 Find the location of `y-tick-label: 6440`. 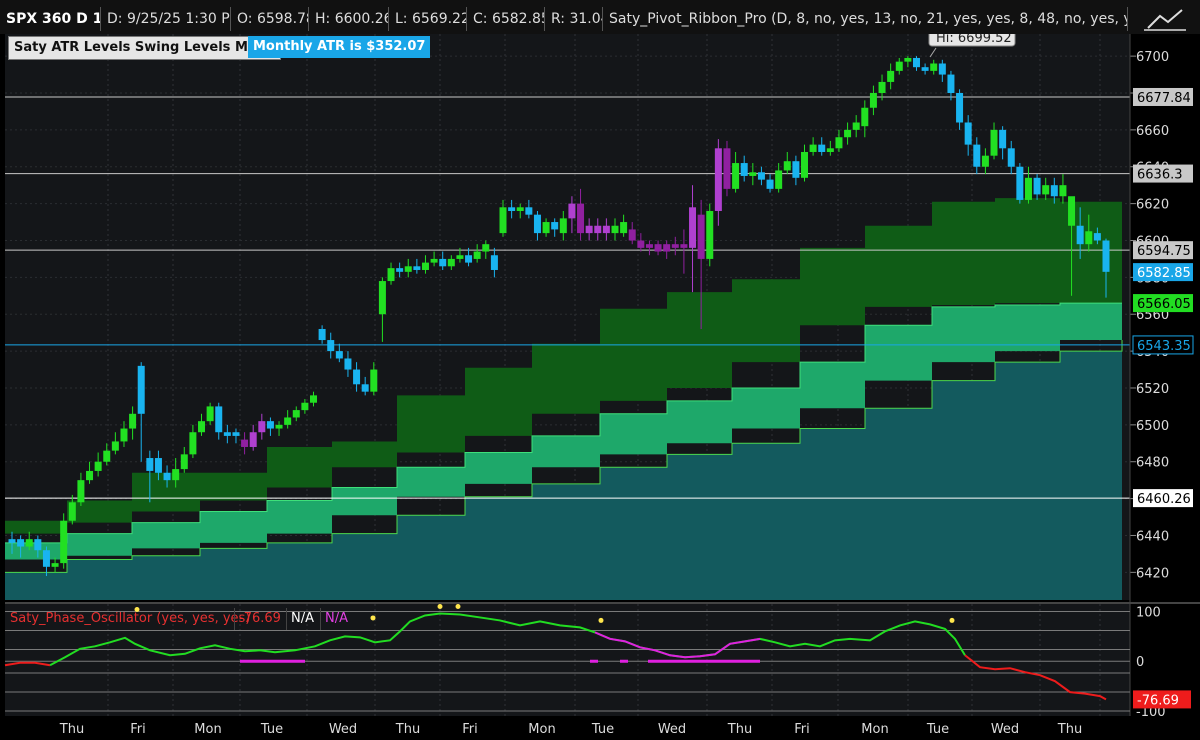

y-tick-label: 6440 is located at coordinates (1152, 536).